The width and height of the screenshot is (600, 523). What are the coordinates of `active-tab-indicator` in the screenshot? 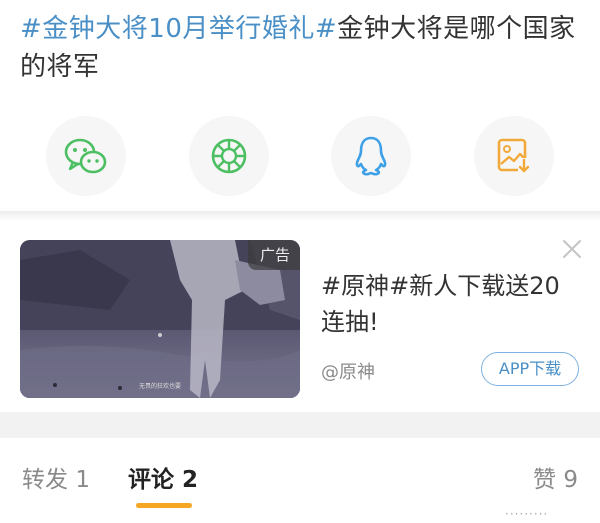 It's located at (164, 505).